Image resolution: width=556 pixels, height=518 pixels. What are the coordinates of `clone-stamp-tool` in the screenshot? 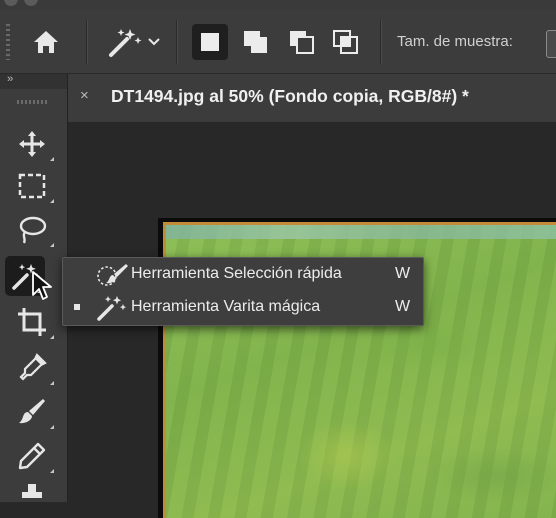 It's located at (32, 490).